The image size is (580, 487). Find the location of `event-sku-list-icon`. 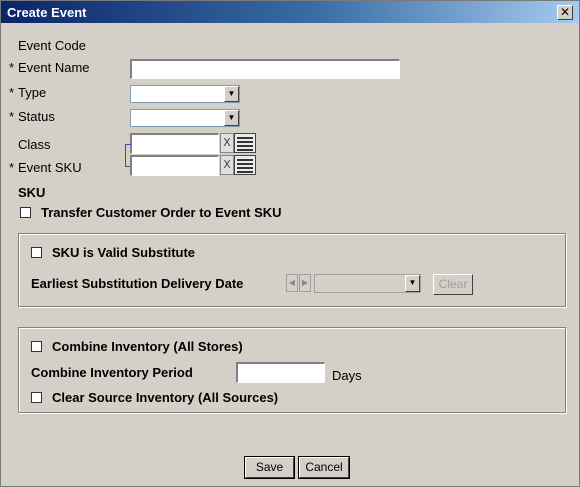

event-sku-list-icon is located at coordinates (245, 165).